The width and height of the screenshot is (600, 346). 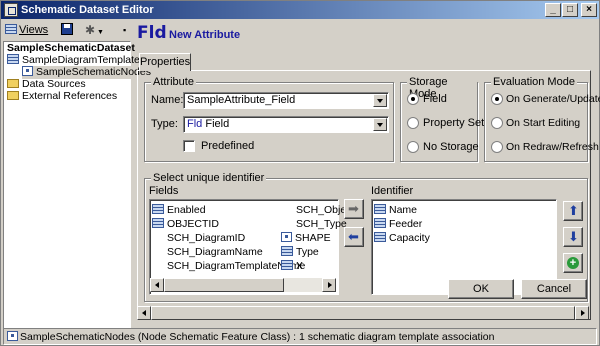 What do you see at coordinates (11, 10) in the screenshot?
I see `app-icon` at bounding box center [11, 10].